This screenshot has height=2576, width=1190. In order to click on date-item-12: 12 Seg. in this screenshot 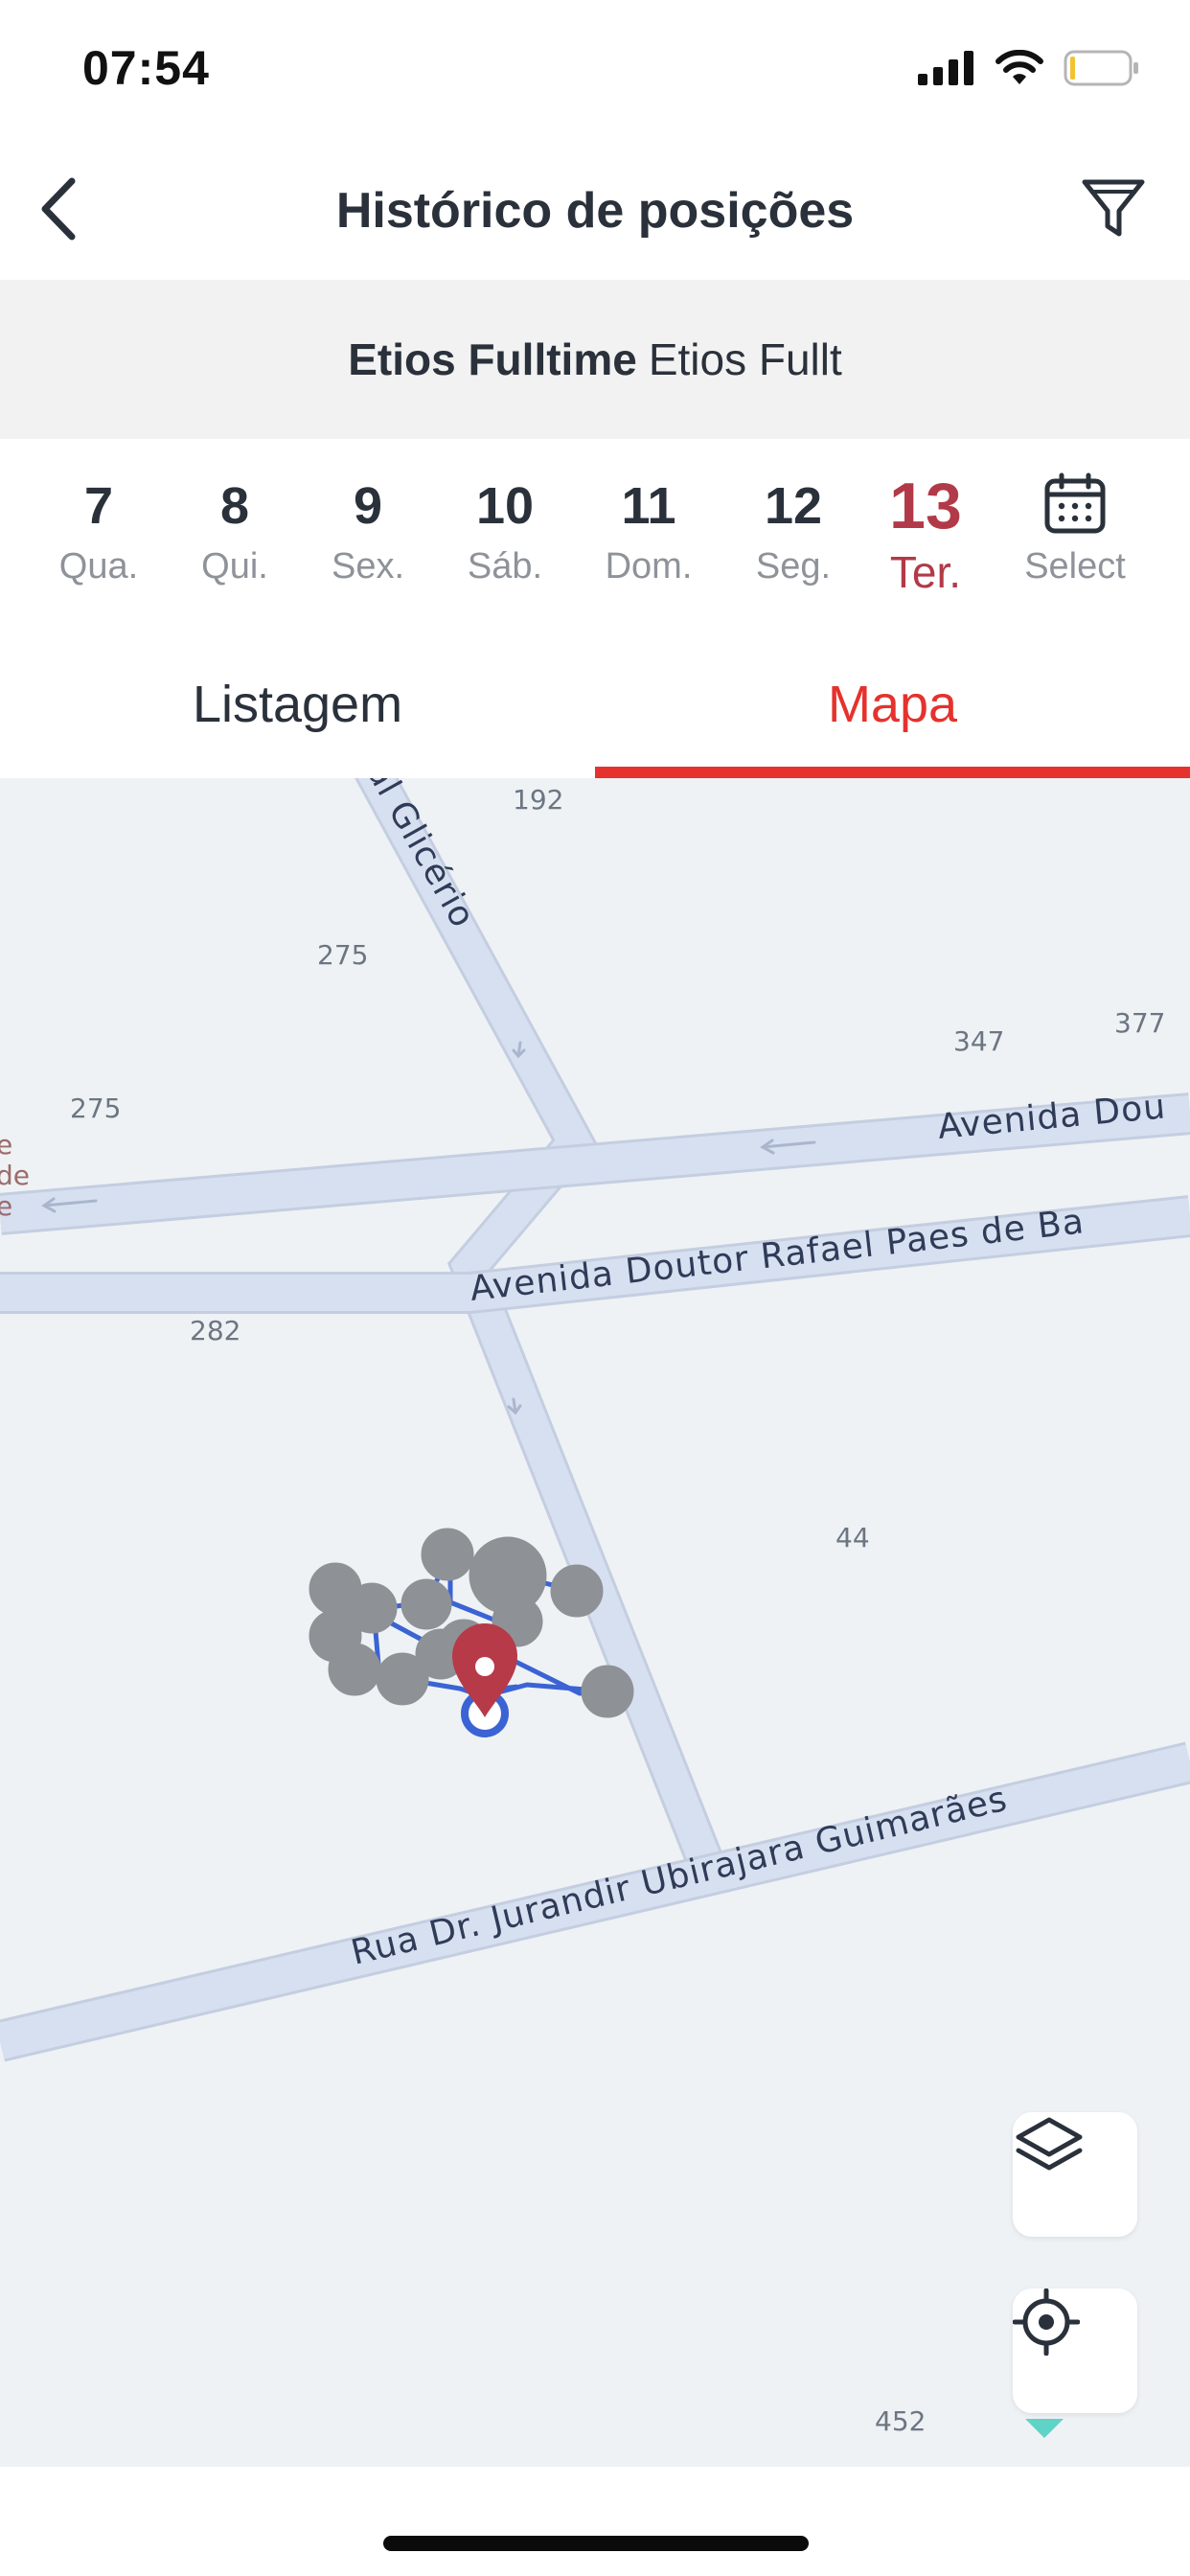, I will do `click(793, 527)`.